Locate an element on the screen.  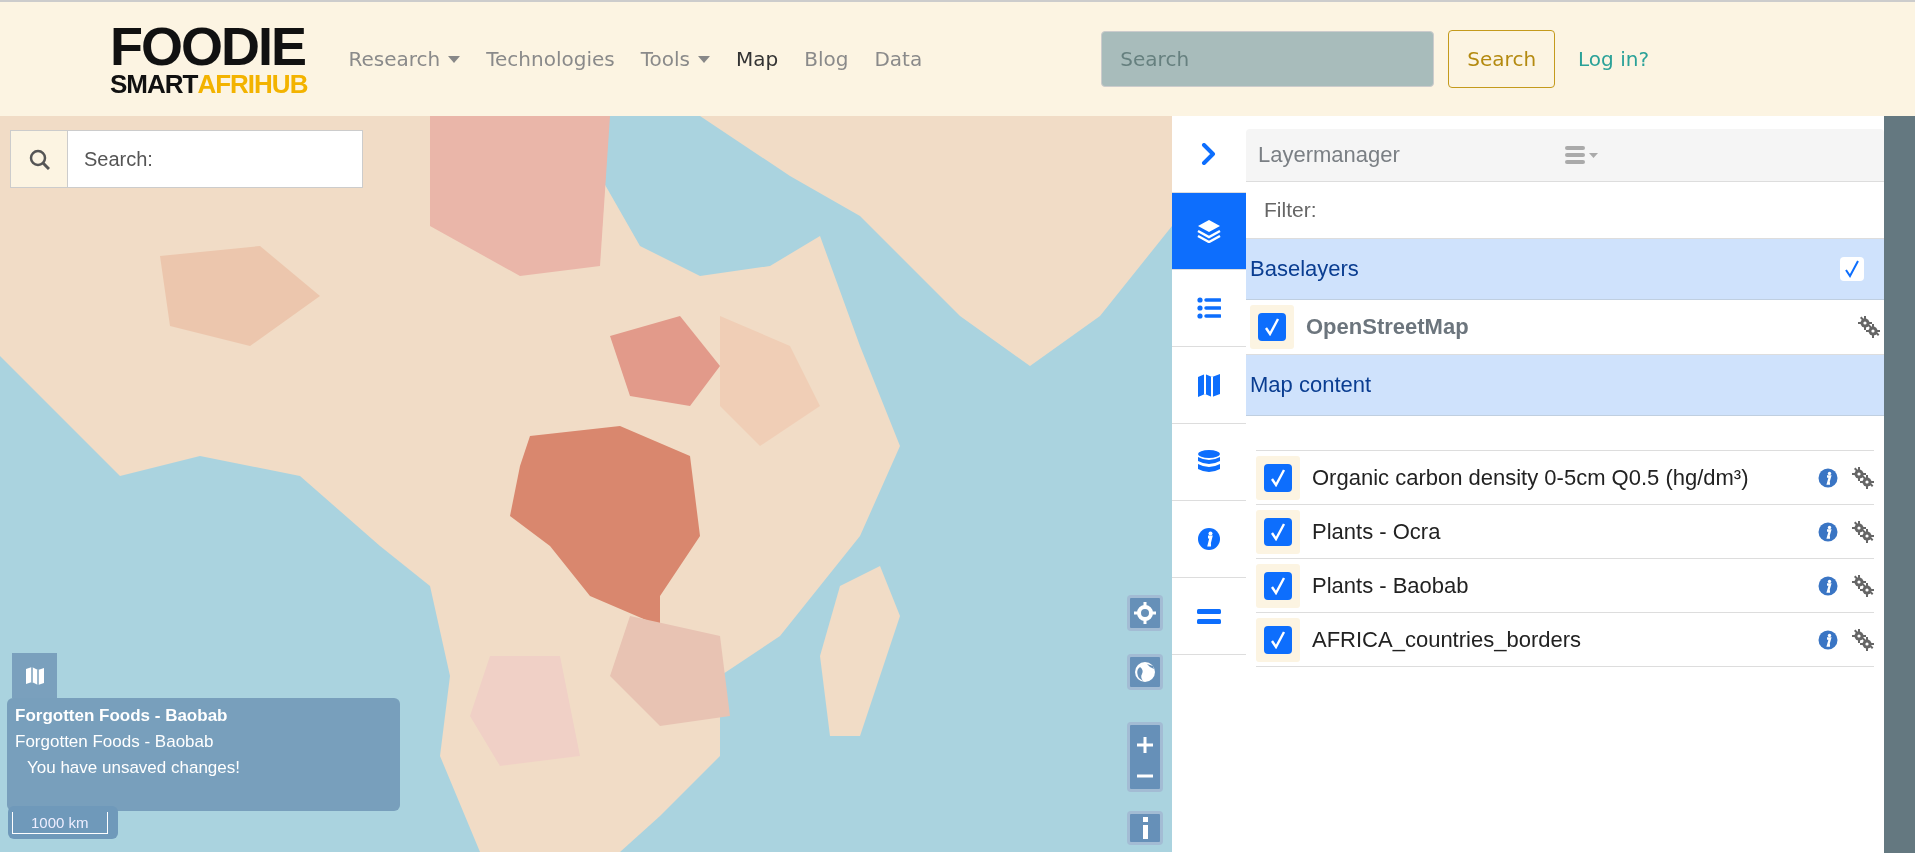
scrollbar is located at coordinates (1899, 484).